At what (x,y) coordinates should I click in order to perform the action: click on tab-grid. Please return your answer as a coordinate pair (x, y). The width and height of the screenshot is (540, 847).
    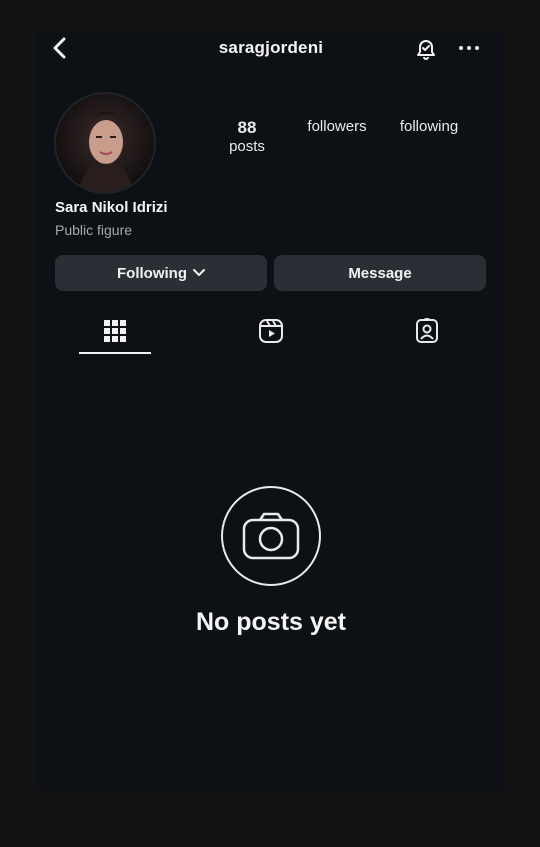
    Looking at the image, I should click on (115, 331).